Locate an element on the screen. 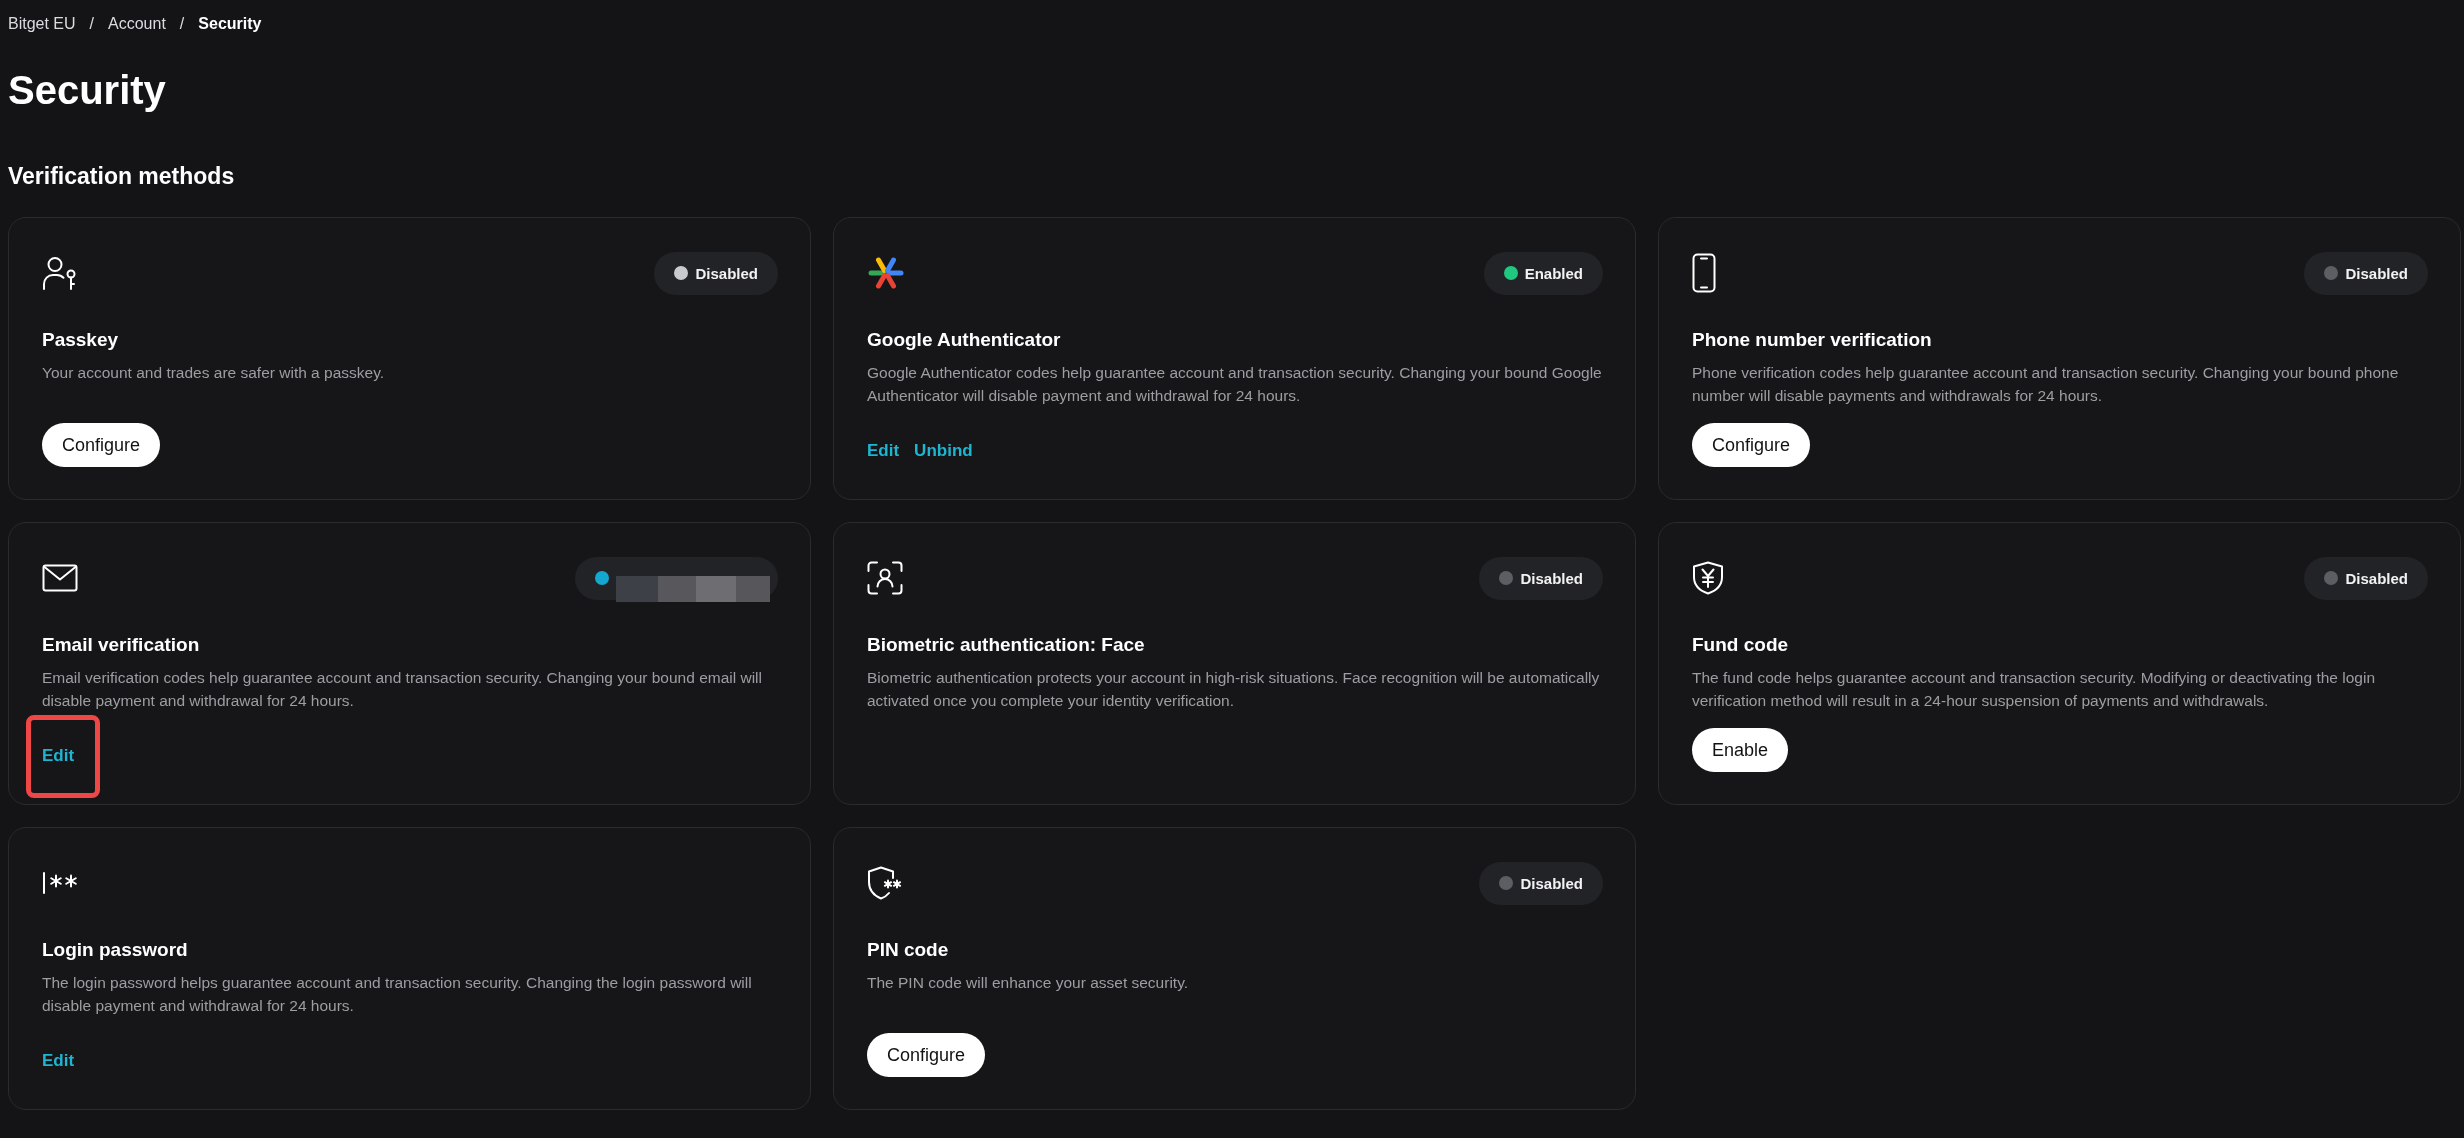 The height and width of the screenshot is (1138, 2464). face-scan-icon is located at coordinates (885, 578).